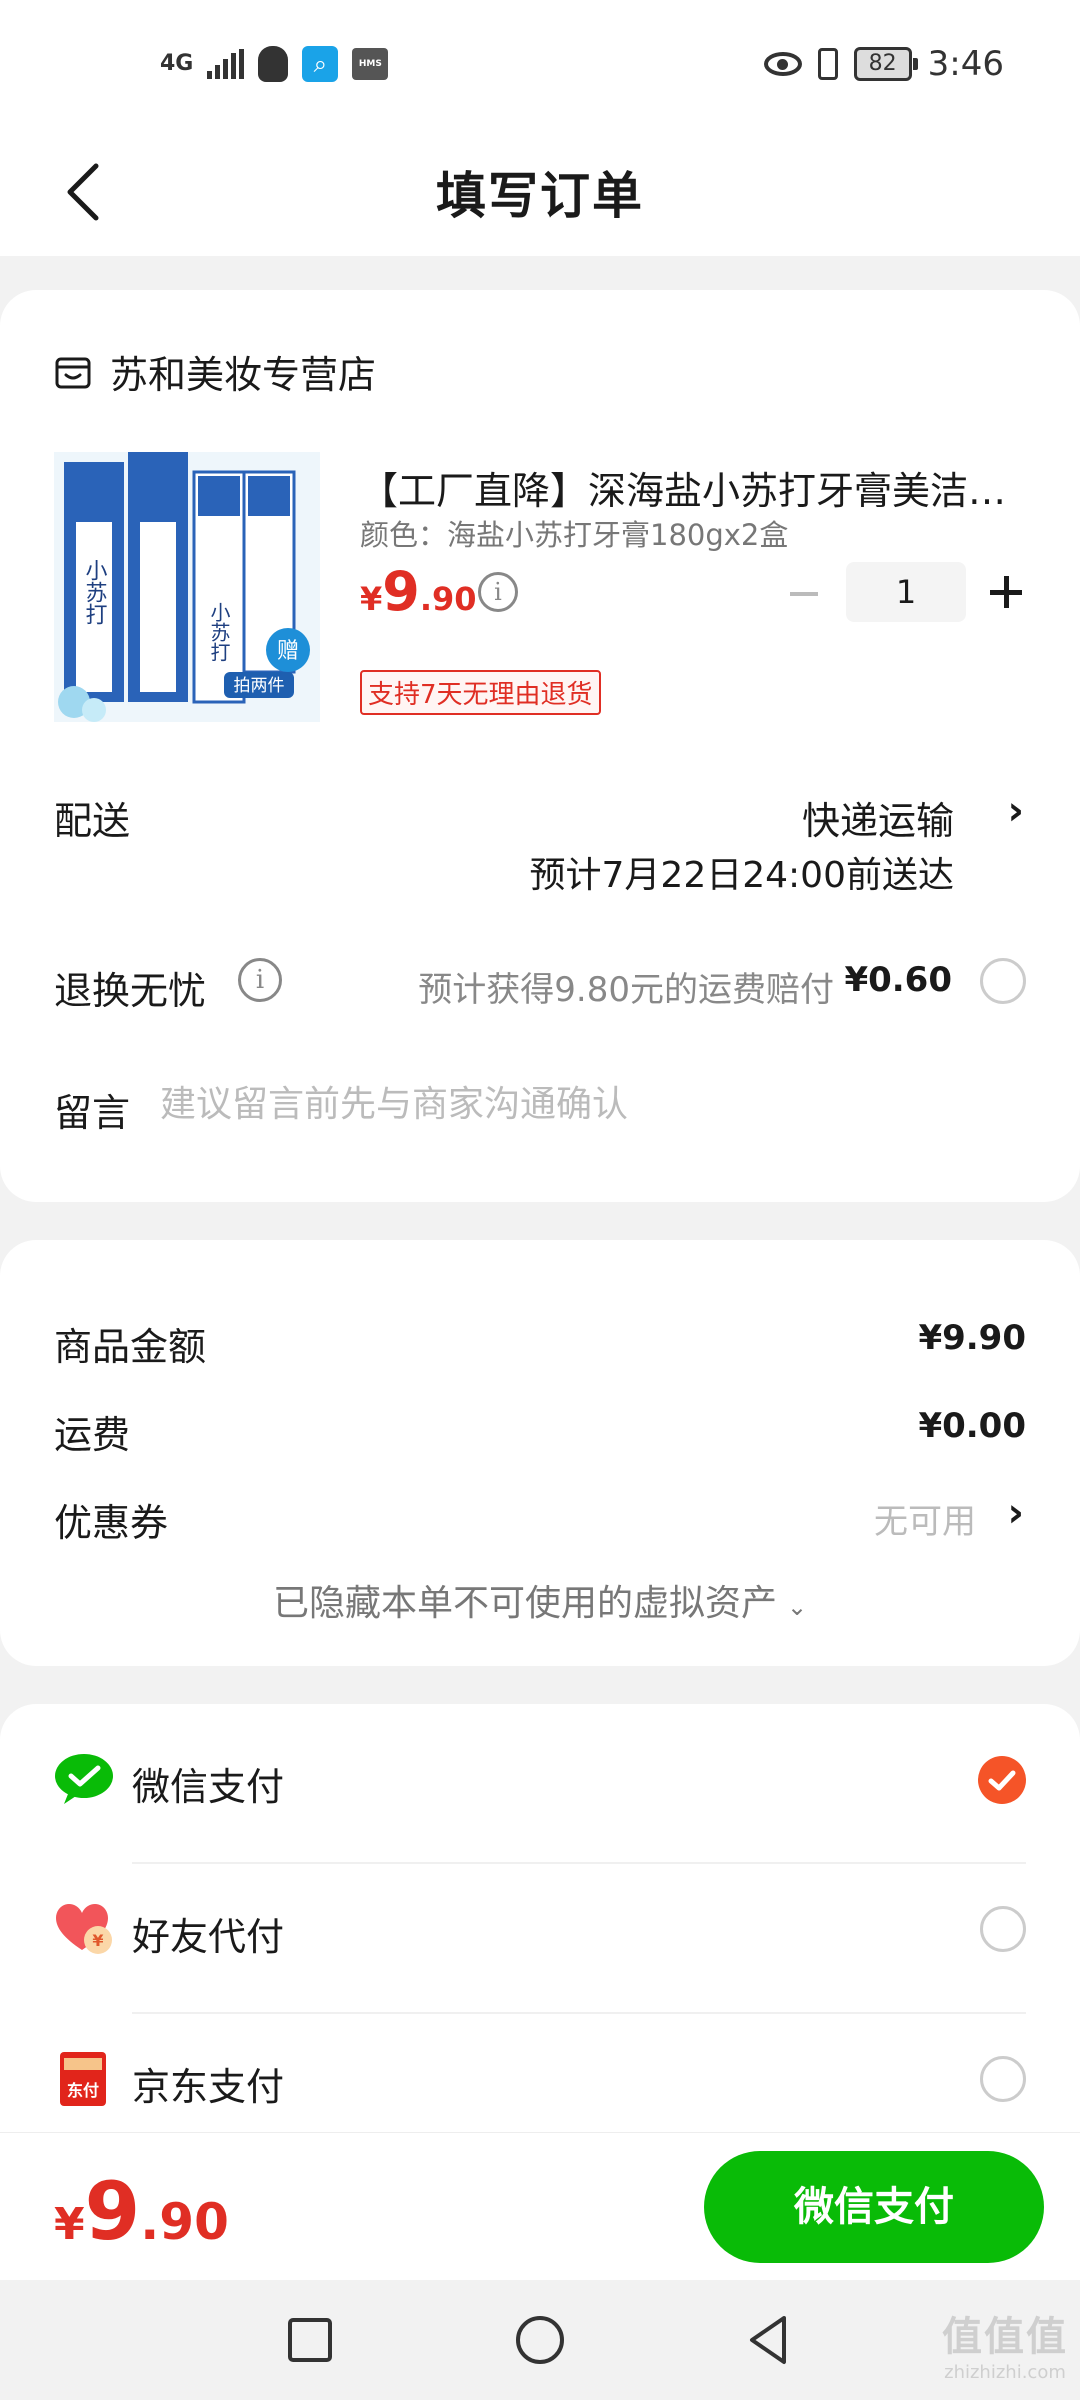  I want to click on payment-label: 微信支付, so click(208, 1787).